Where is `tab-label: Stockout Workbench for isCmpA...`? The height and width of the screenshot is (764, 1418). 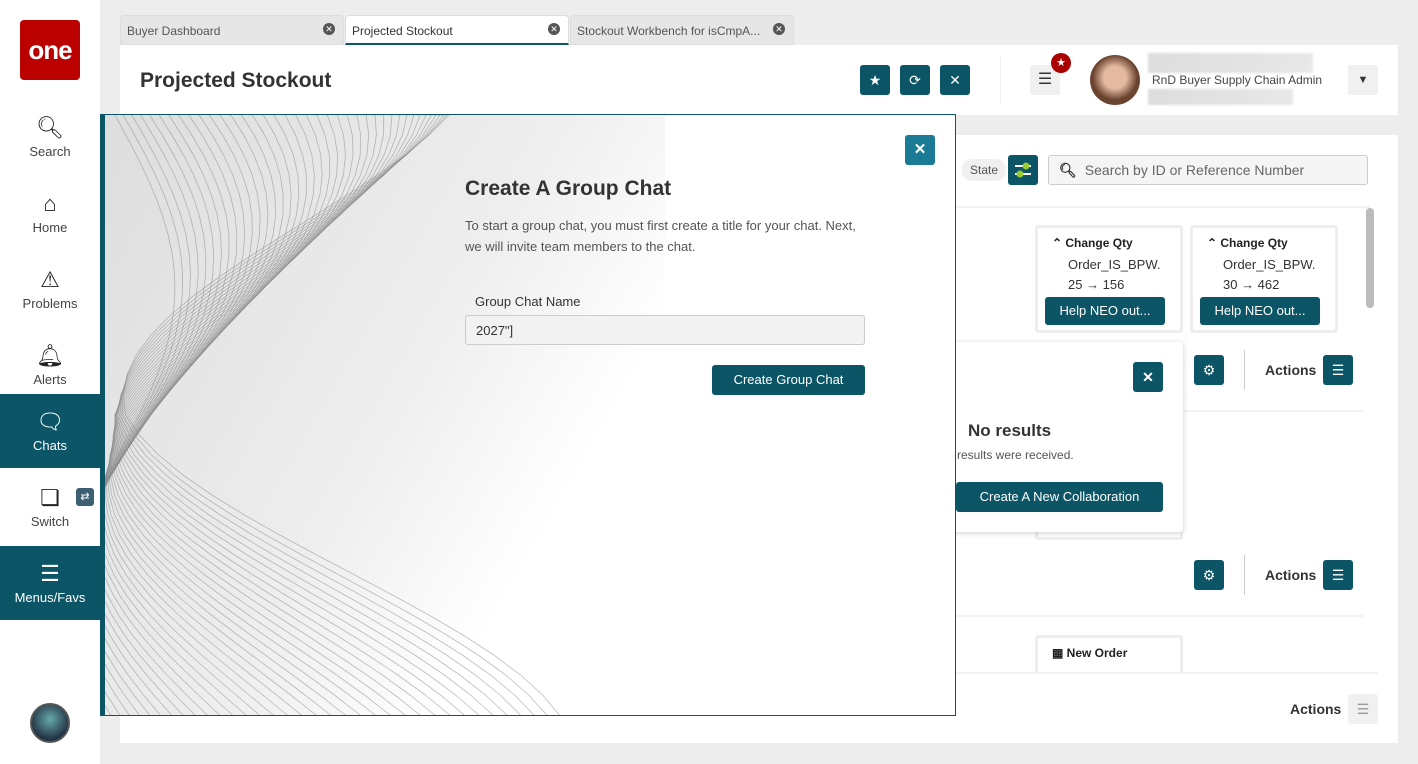
tab-label: Stockout Workbench for isCmpA... is located at coordinates (669, 31).